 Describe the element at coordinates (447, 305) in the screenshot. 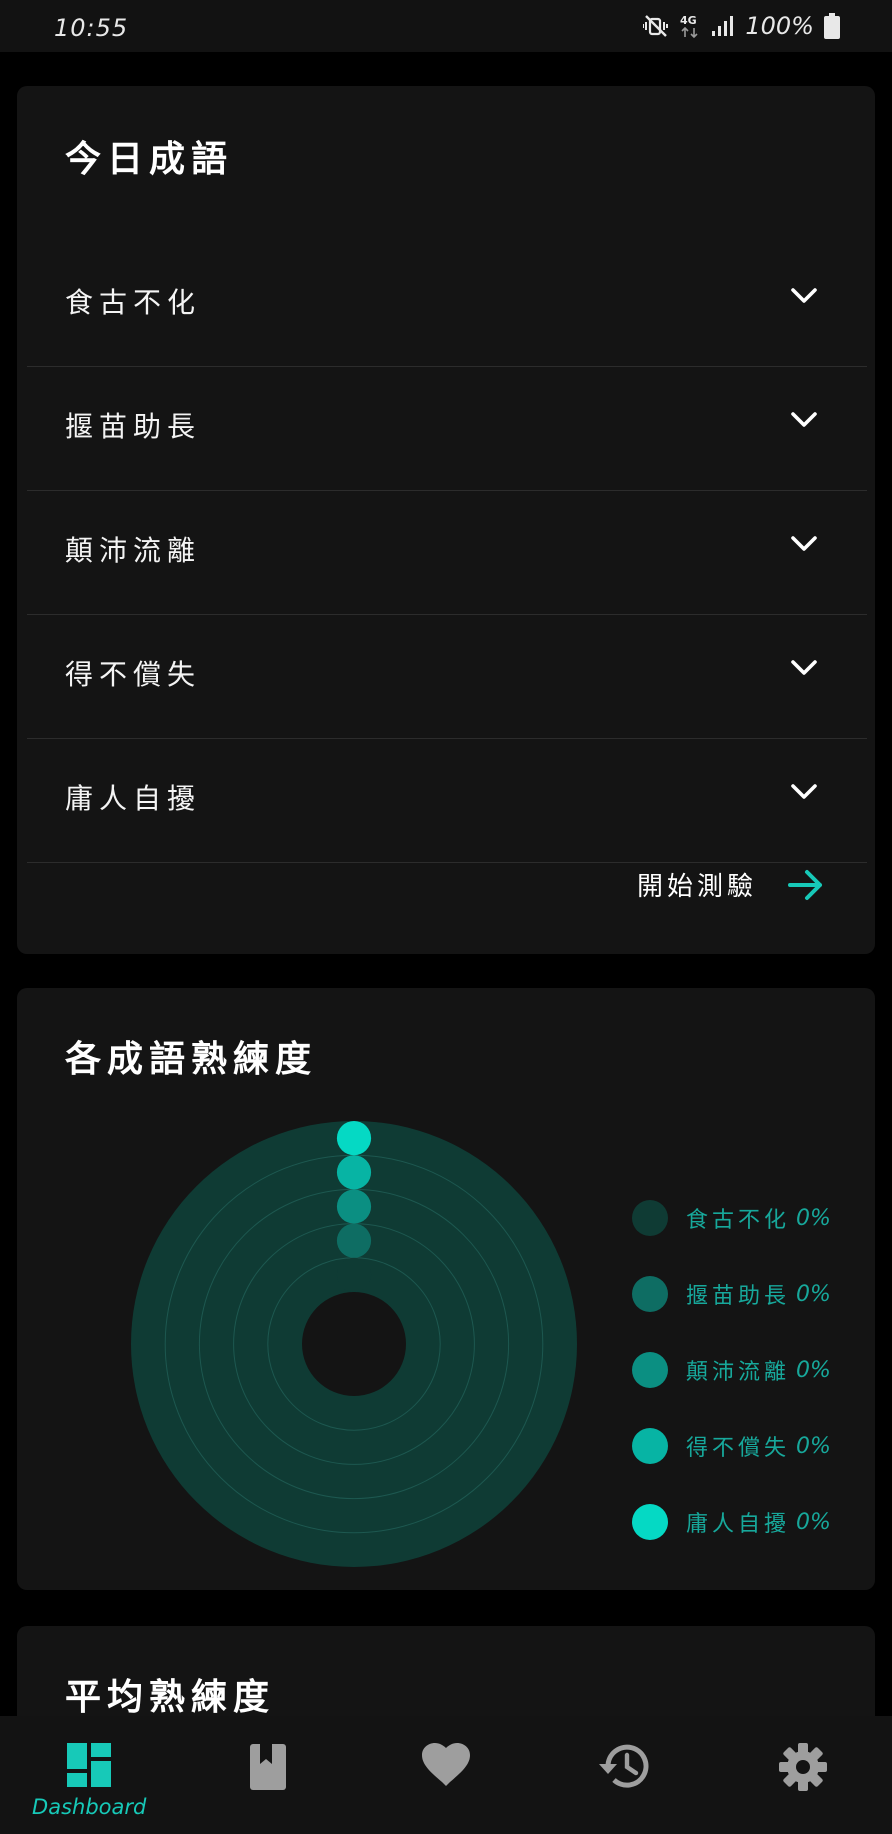

I see `idiom-item: 食古不化` at that location.